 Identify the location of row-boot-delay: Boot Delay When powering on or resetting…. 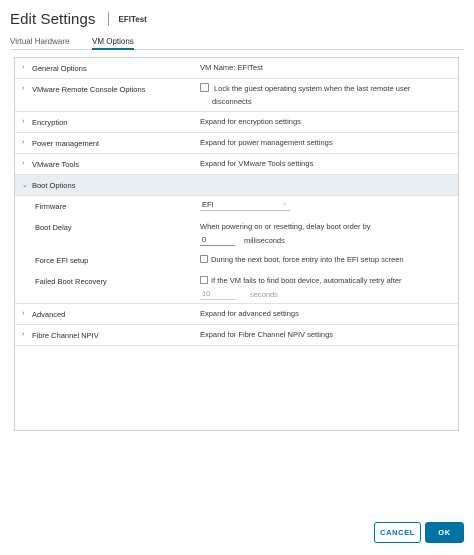
(236, 233).